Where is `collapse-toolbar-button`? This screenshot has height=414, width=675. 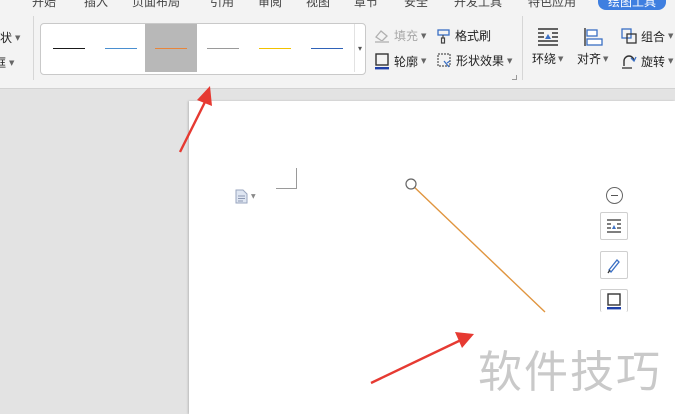
collapse-toolbar-button is located at coordinates (614, 195).